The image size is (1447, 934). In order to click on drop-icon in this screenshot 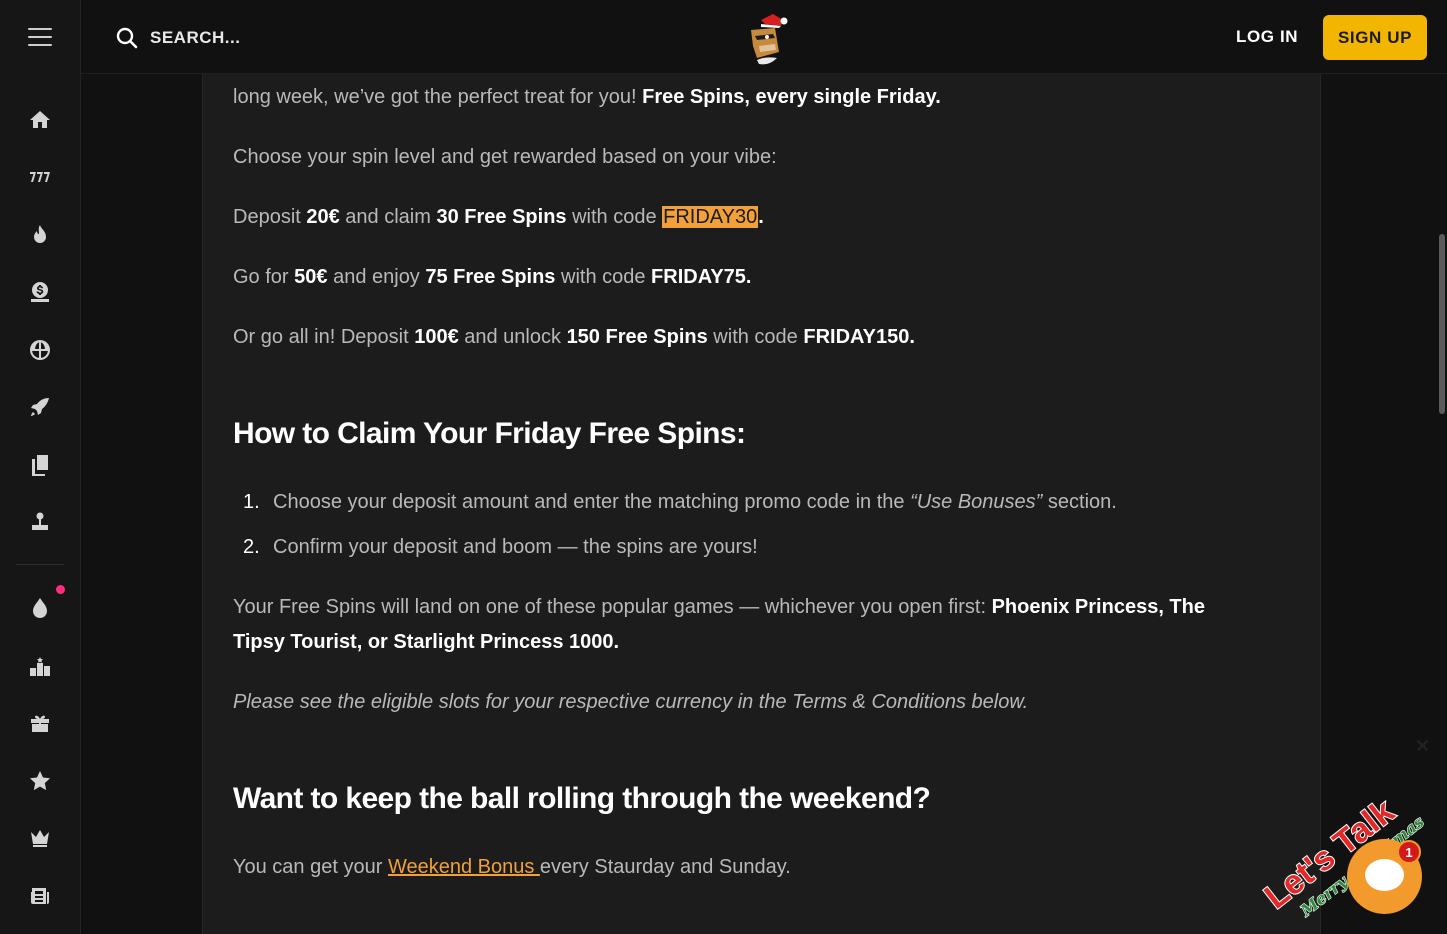, I will do `click(40, 608)`.